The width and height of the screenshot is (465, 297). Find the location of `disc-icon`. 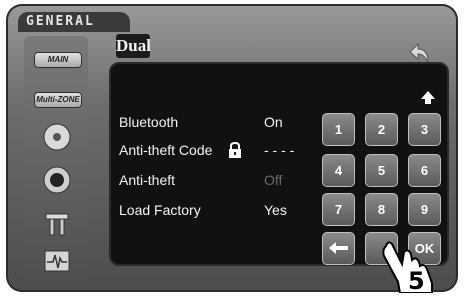

disc-icon is located at coordinates (57, 137).